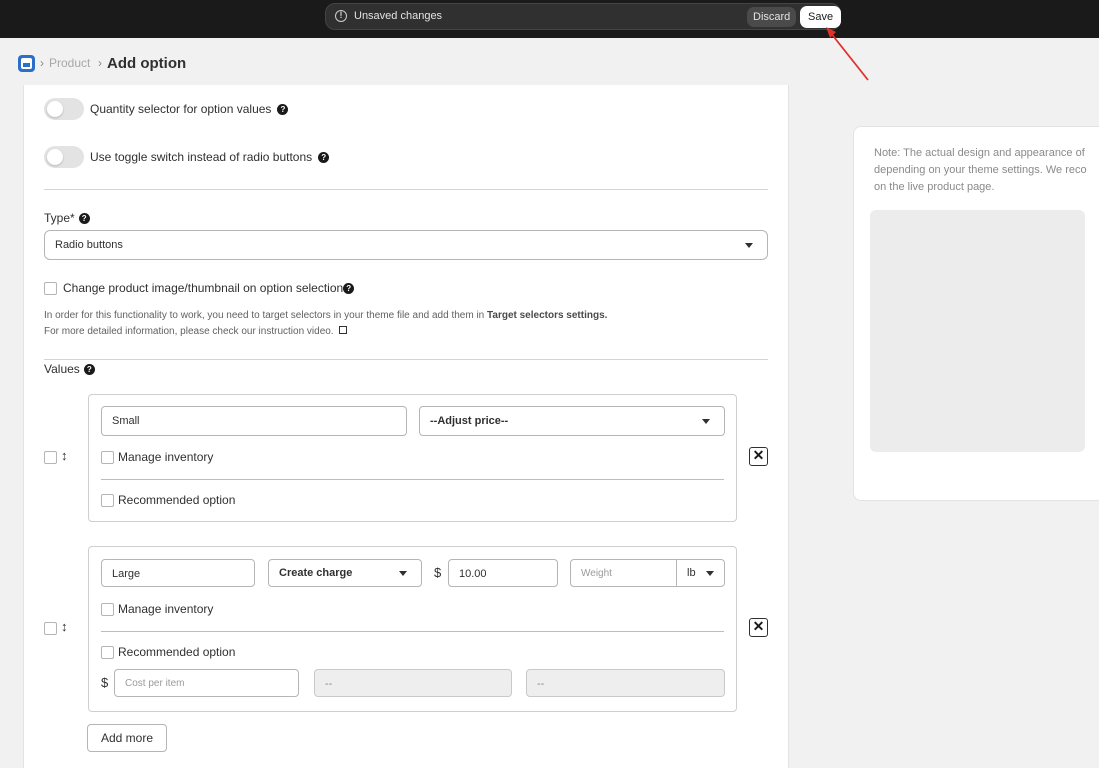 This screenshot has width=1099, height=768. What do you see at coordinates (206, 683) in the screenshot?
I see `cost-per-item-input: Cost per item` at bounding box center [206, 683].